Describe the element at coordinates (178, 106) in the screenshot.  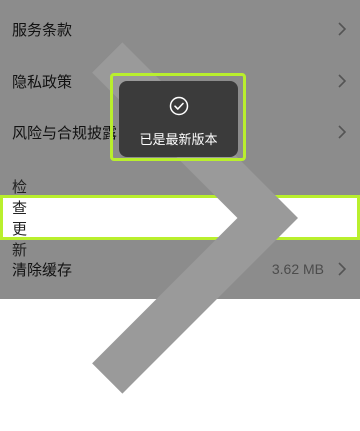
I see `check-circle-icon` at that location.